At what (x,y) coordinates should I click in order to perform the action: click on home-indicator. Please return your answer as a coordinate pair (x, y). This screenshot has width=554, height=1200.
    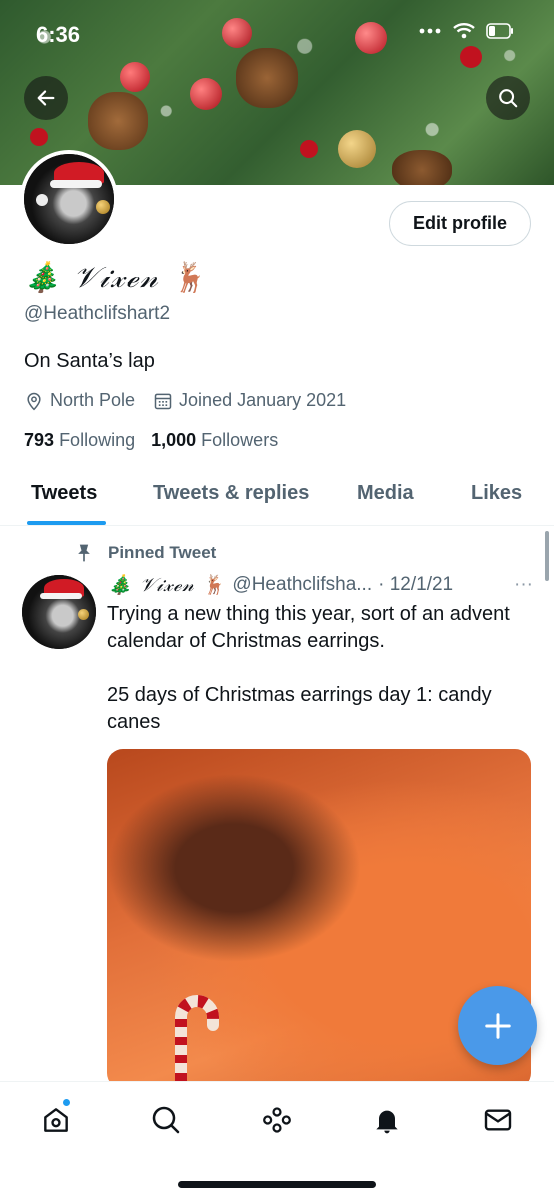
    Looking at the image, I should click on (277, 1184).